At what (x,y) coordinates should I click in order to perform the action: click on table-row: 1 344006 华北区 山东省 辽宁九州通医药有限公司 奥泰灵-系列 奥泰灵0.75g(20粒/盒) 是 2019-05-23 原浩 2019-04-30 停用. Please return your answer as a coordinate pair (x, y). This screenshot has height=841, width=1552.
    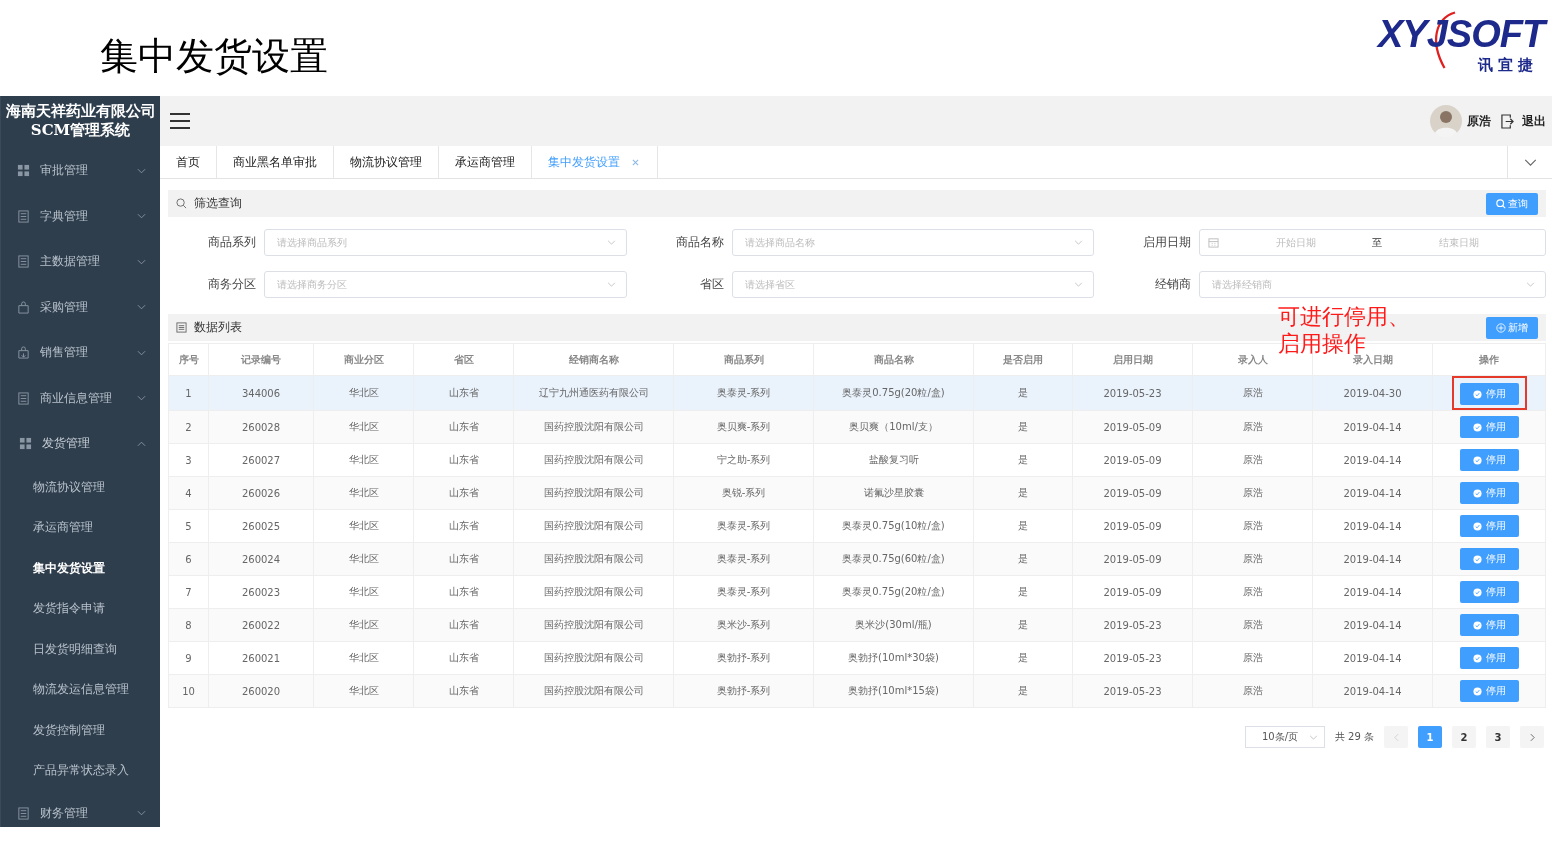
    Looking at the image, I should click on (857, 393).